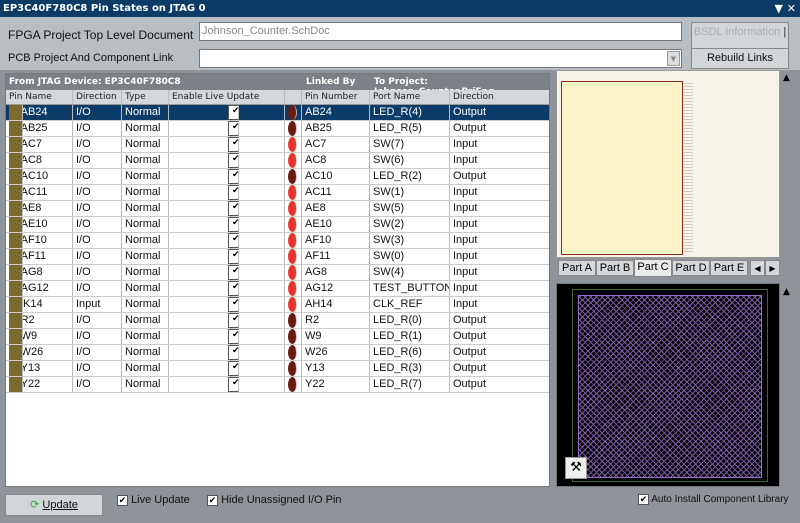 The image size is (800, 523). I want to click on table-cell: AC11, so click(336, 192).